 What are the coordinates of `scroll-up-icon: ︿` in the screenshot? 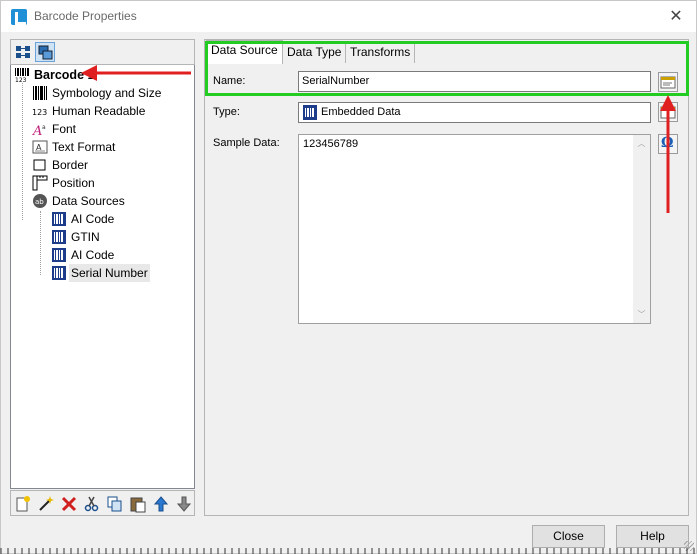 It's located at (641, 143).